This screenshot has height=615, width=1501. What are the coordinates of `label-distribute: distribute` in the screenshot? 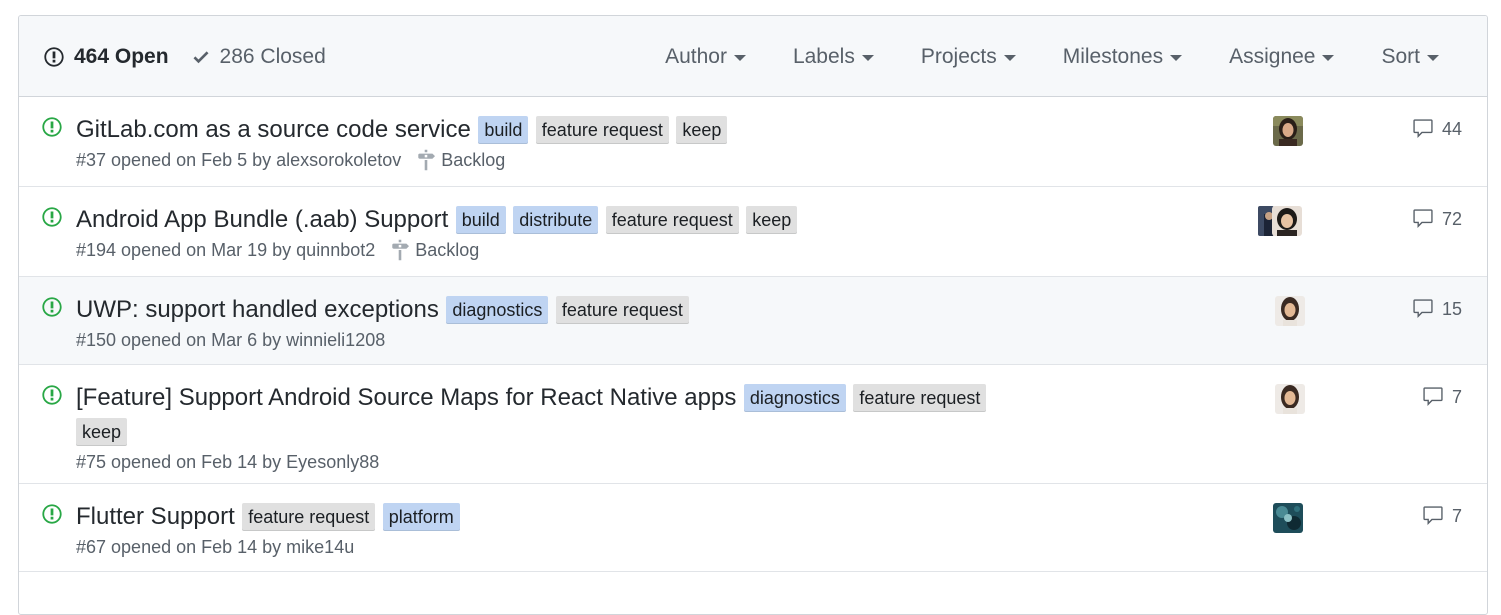 It's located at (556, 220).